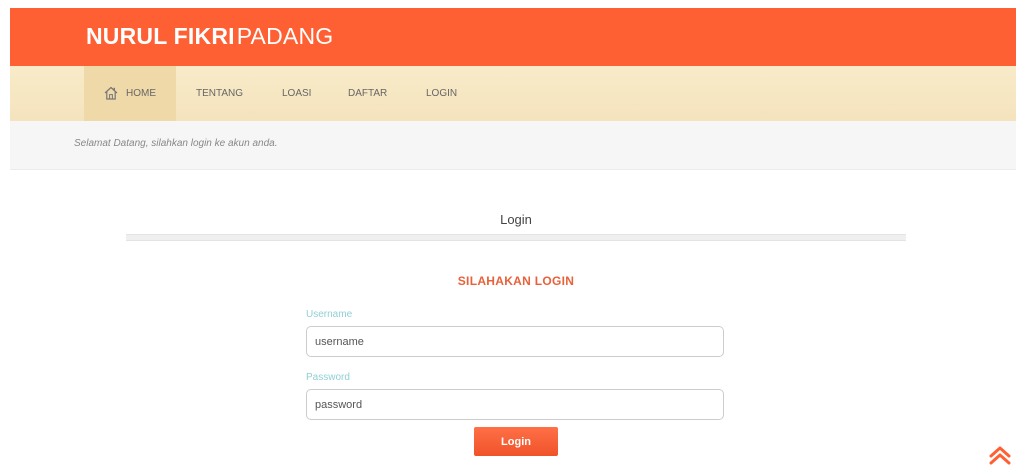 The height and width of the screenshot is (469, 1016). Describe the element at coordinates (329, 314) in the screenshot. I see `username-label: Username` at that location.